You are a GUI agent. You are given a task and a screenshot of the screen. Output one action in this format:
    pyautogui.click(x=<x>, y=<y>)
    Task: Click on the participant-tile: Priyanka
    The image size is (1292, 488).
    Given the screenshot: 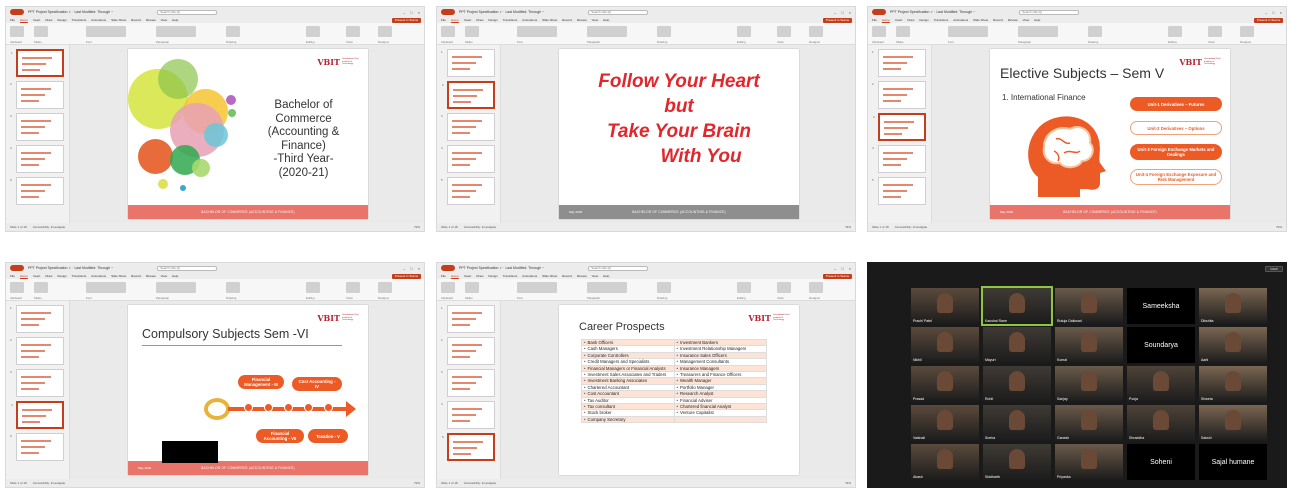 What is the action you would take?
    pyautogui.click(x=1089, y=462)
    